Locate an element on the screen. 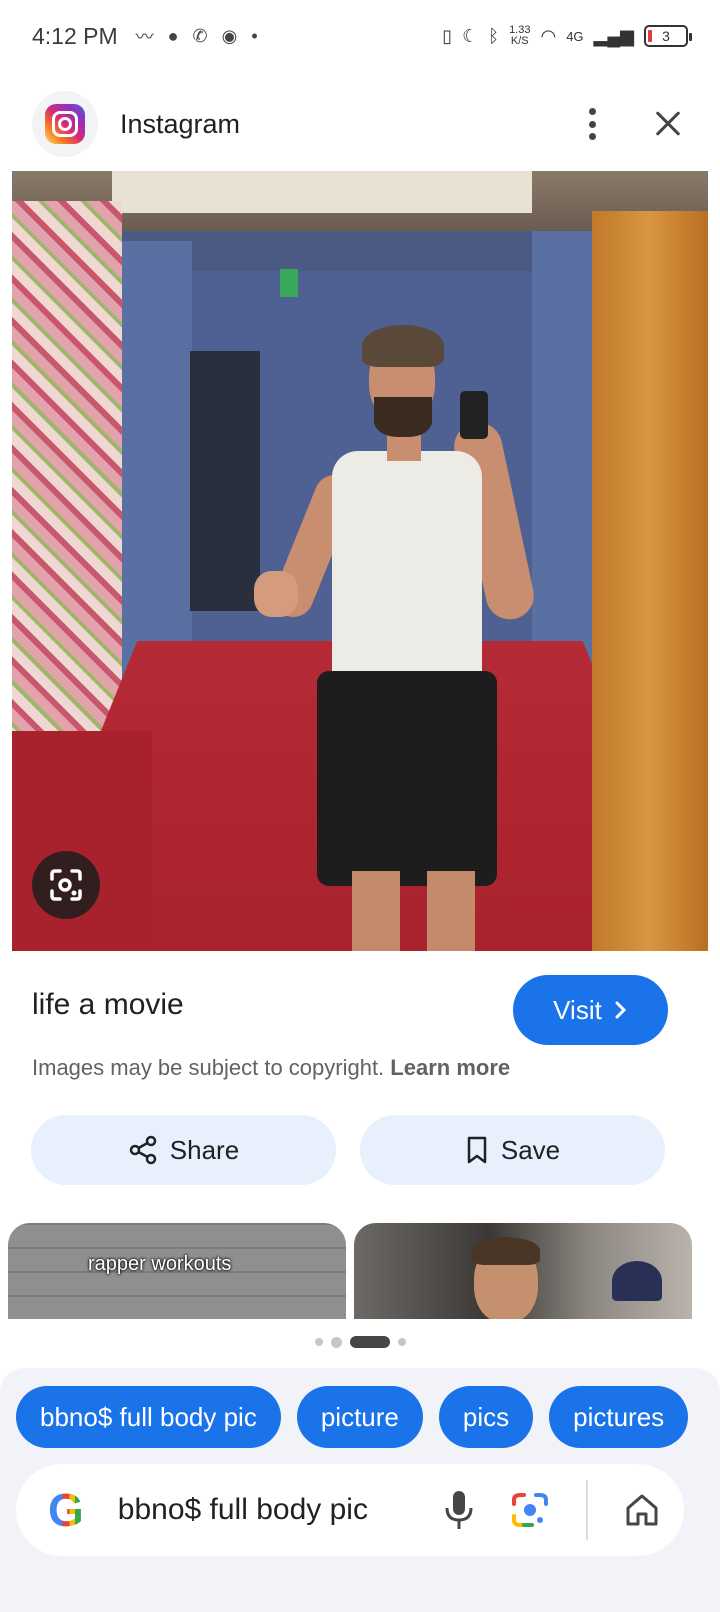 This screenshot has height=1612, width=720. app-logo-button is located at coordinates (65, 124).